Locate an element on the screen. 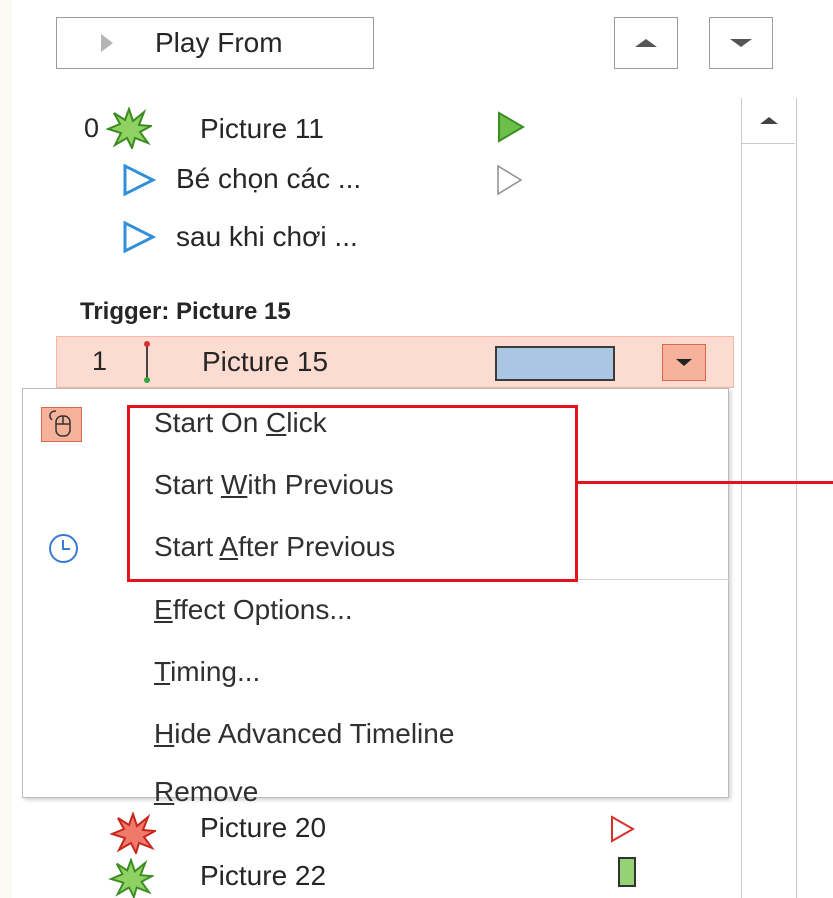 The image size is (833, 898). selected-animation-row is located at coordinates (395, 362).